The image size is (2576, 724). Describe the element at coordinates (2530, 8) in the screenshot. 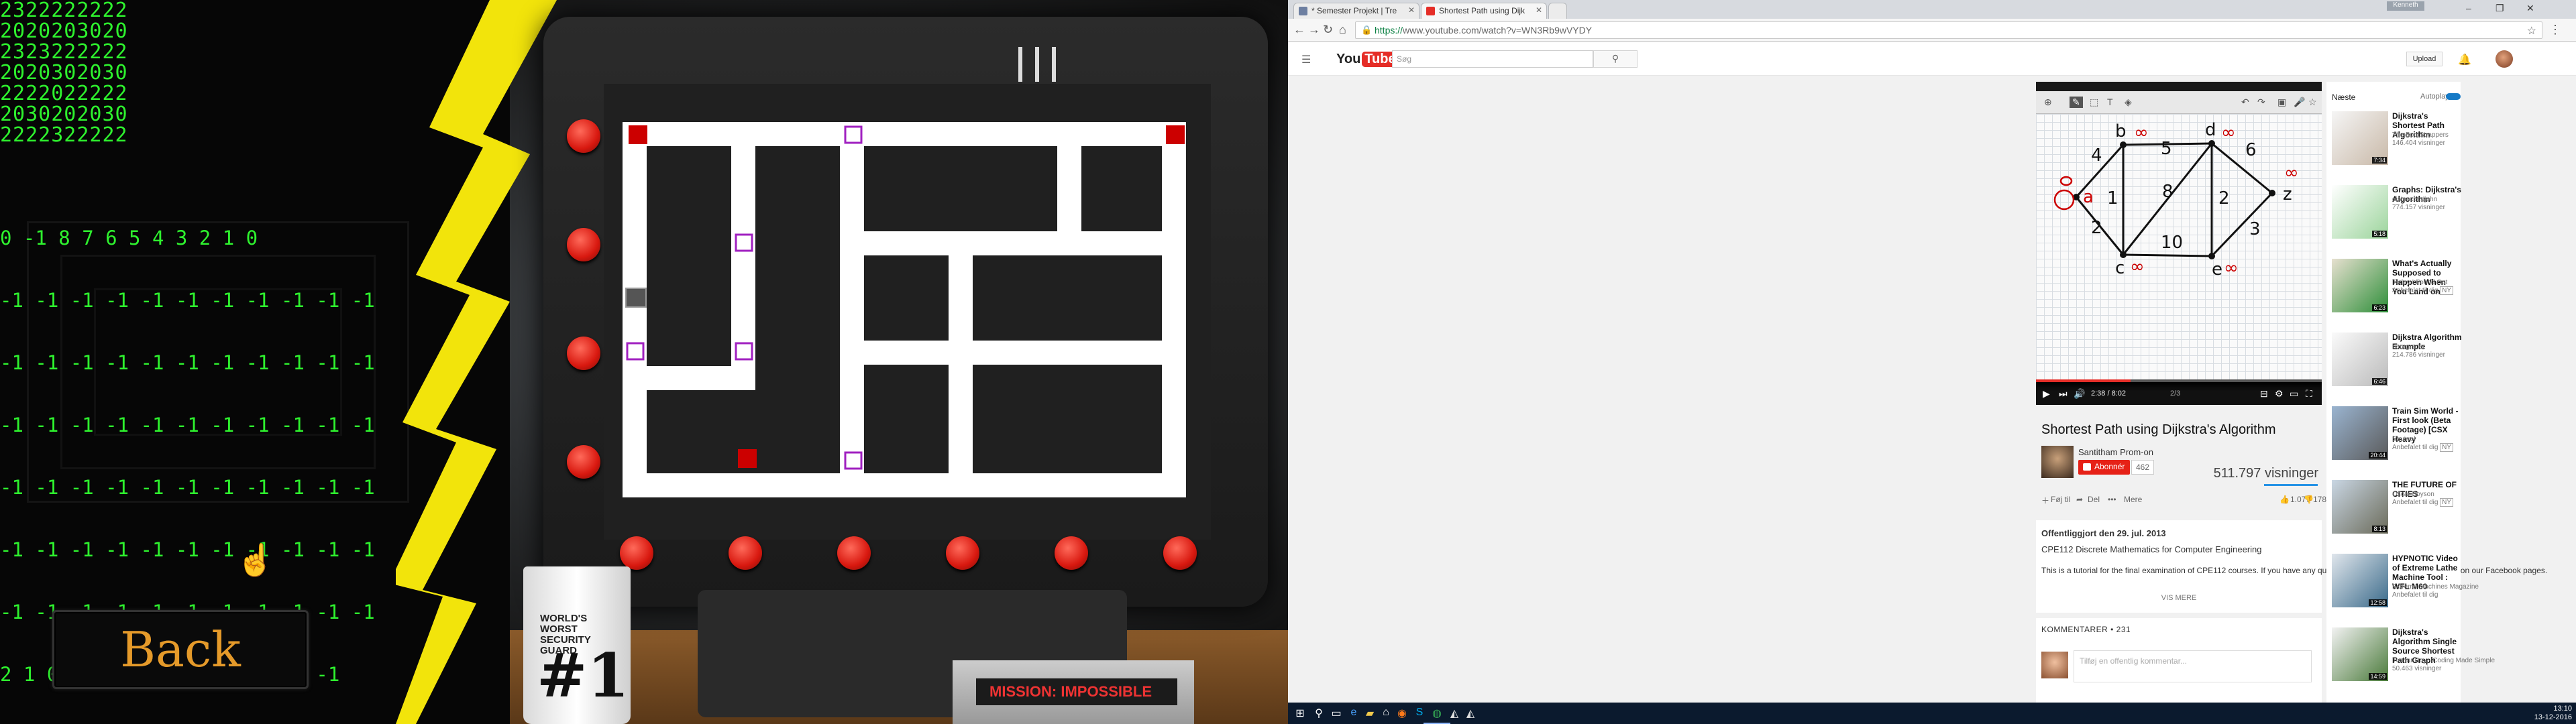

I see `close-window-icon: ✕` at that location.